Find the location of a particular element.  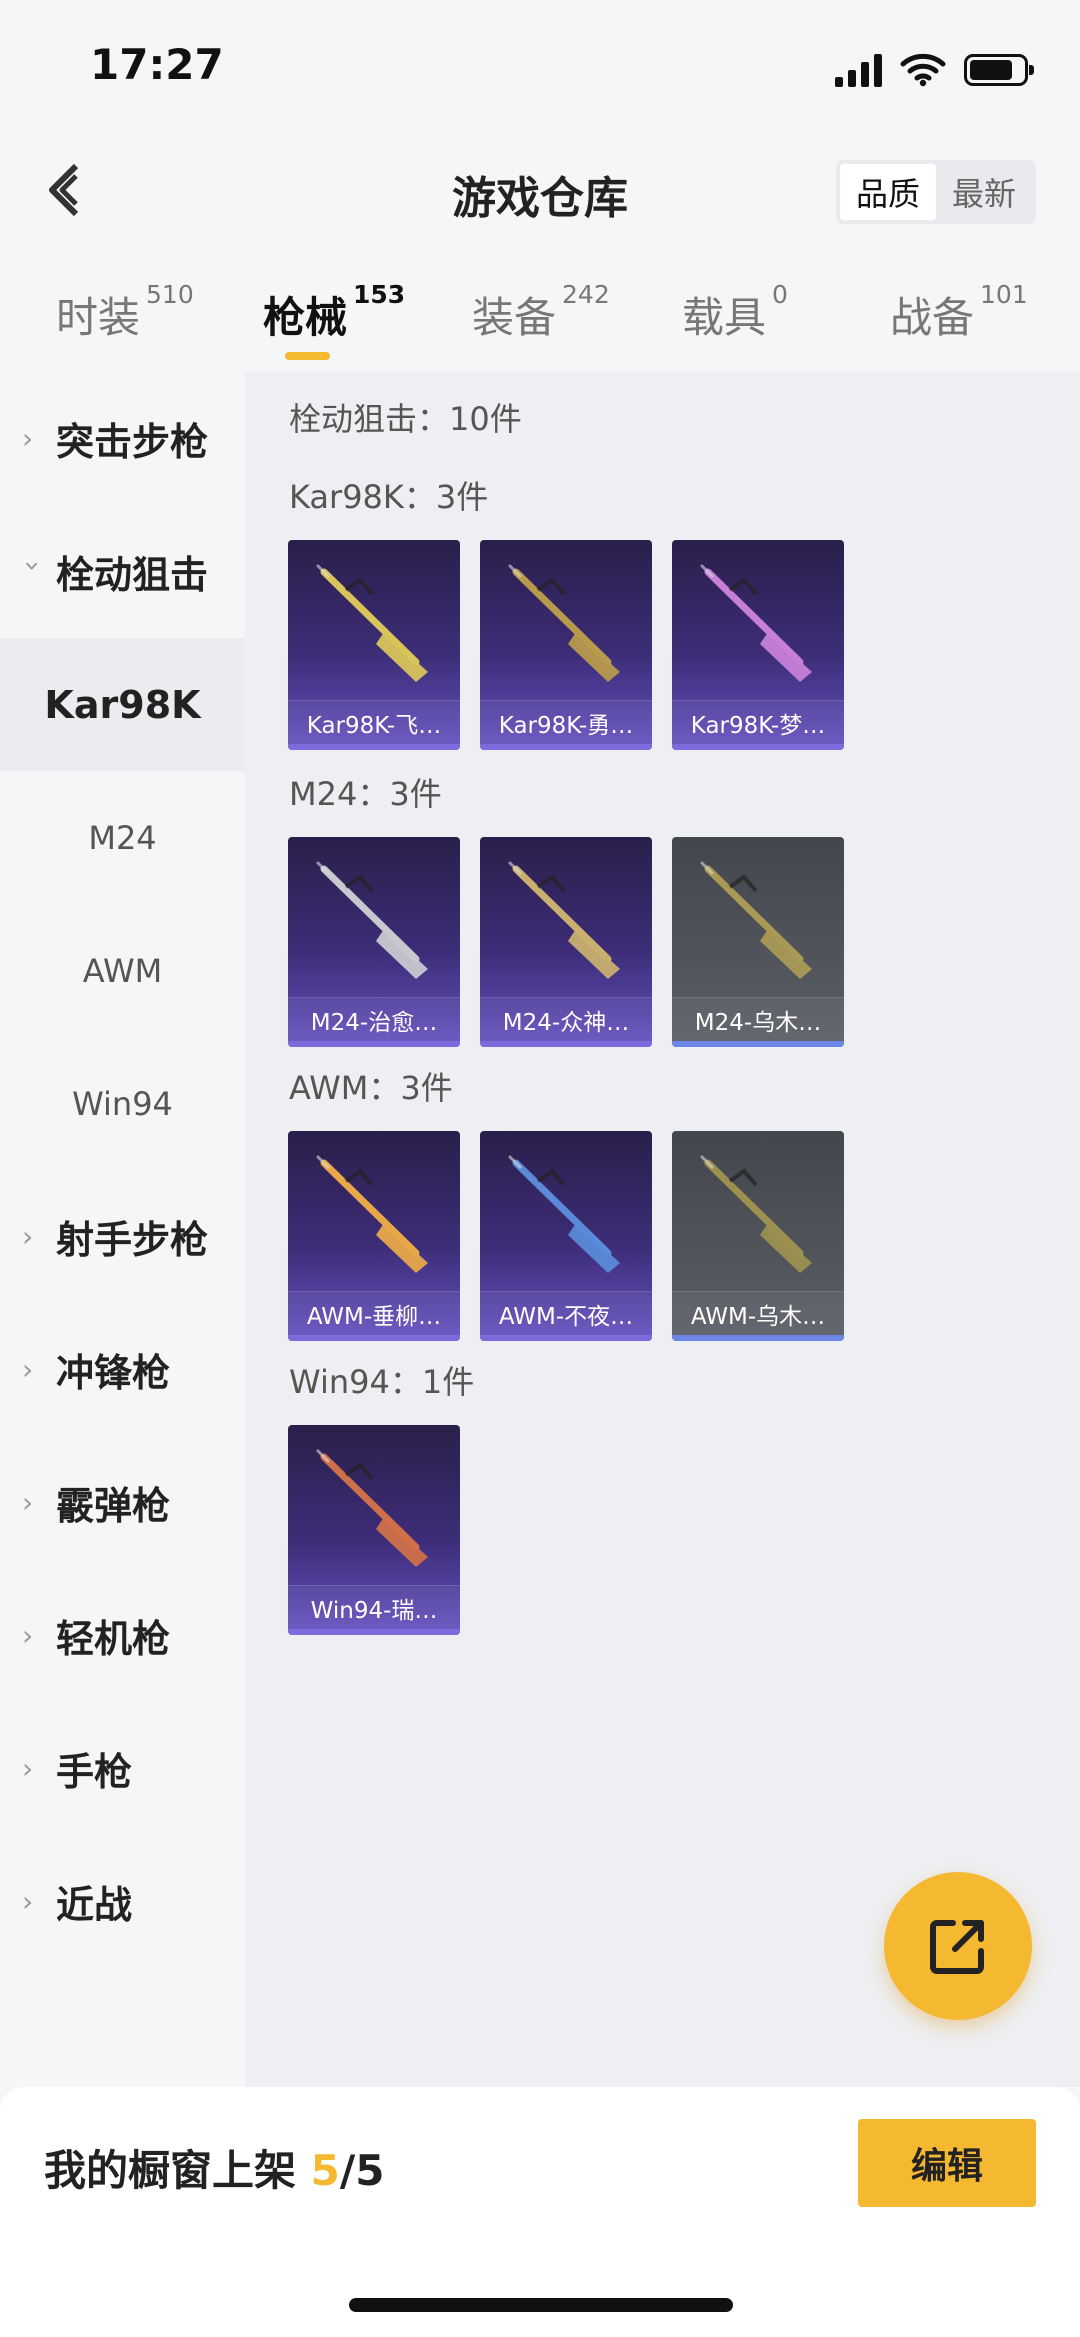

back-button is located at coordinates (64, 190).